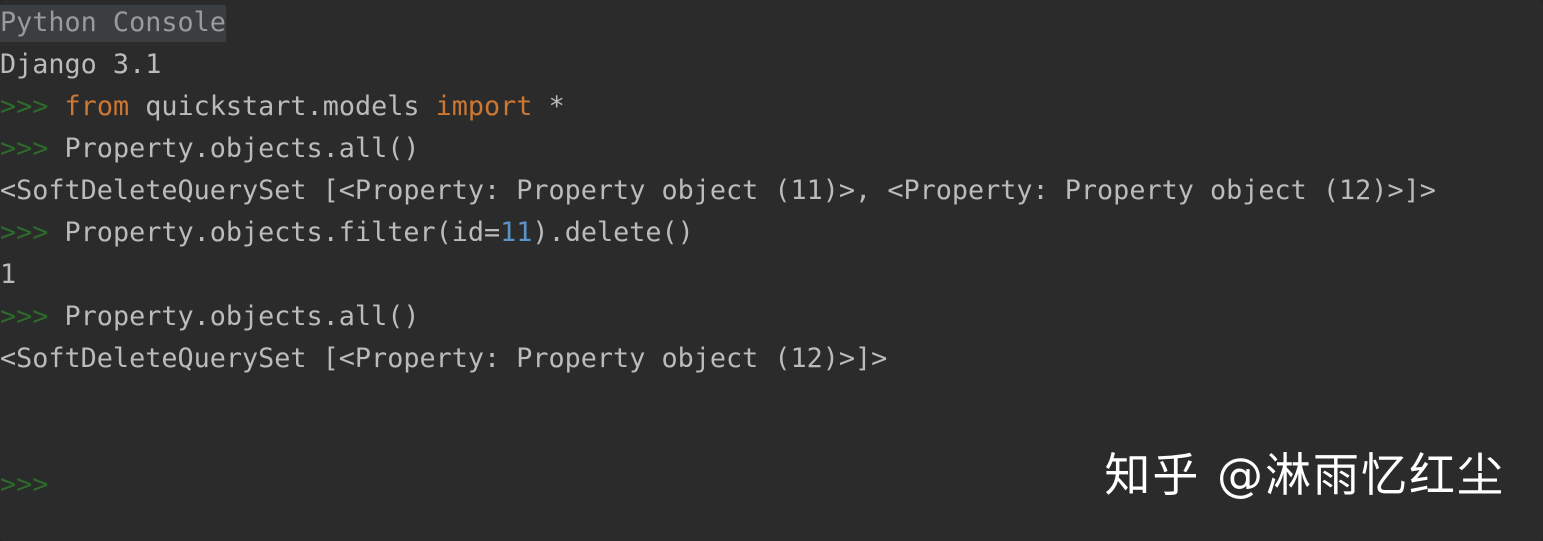 The image size is (1543, 541). I want to click on console-line-output: 1, so click(771, 275).